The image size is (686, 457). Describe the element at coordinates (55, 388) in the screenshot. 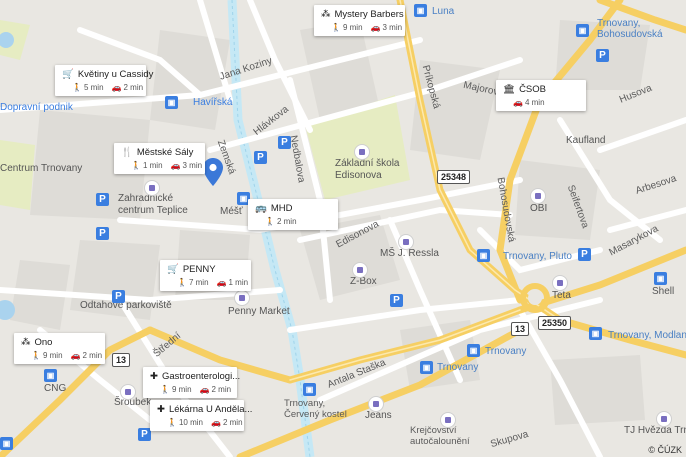

I see `place-label: CNG` at that location.